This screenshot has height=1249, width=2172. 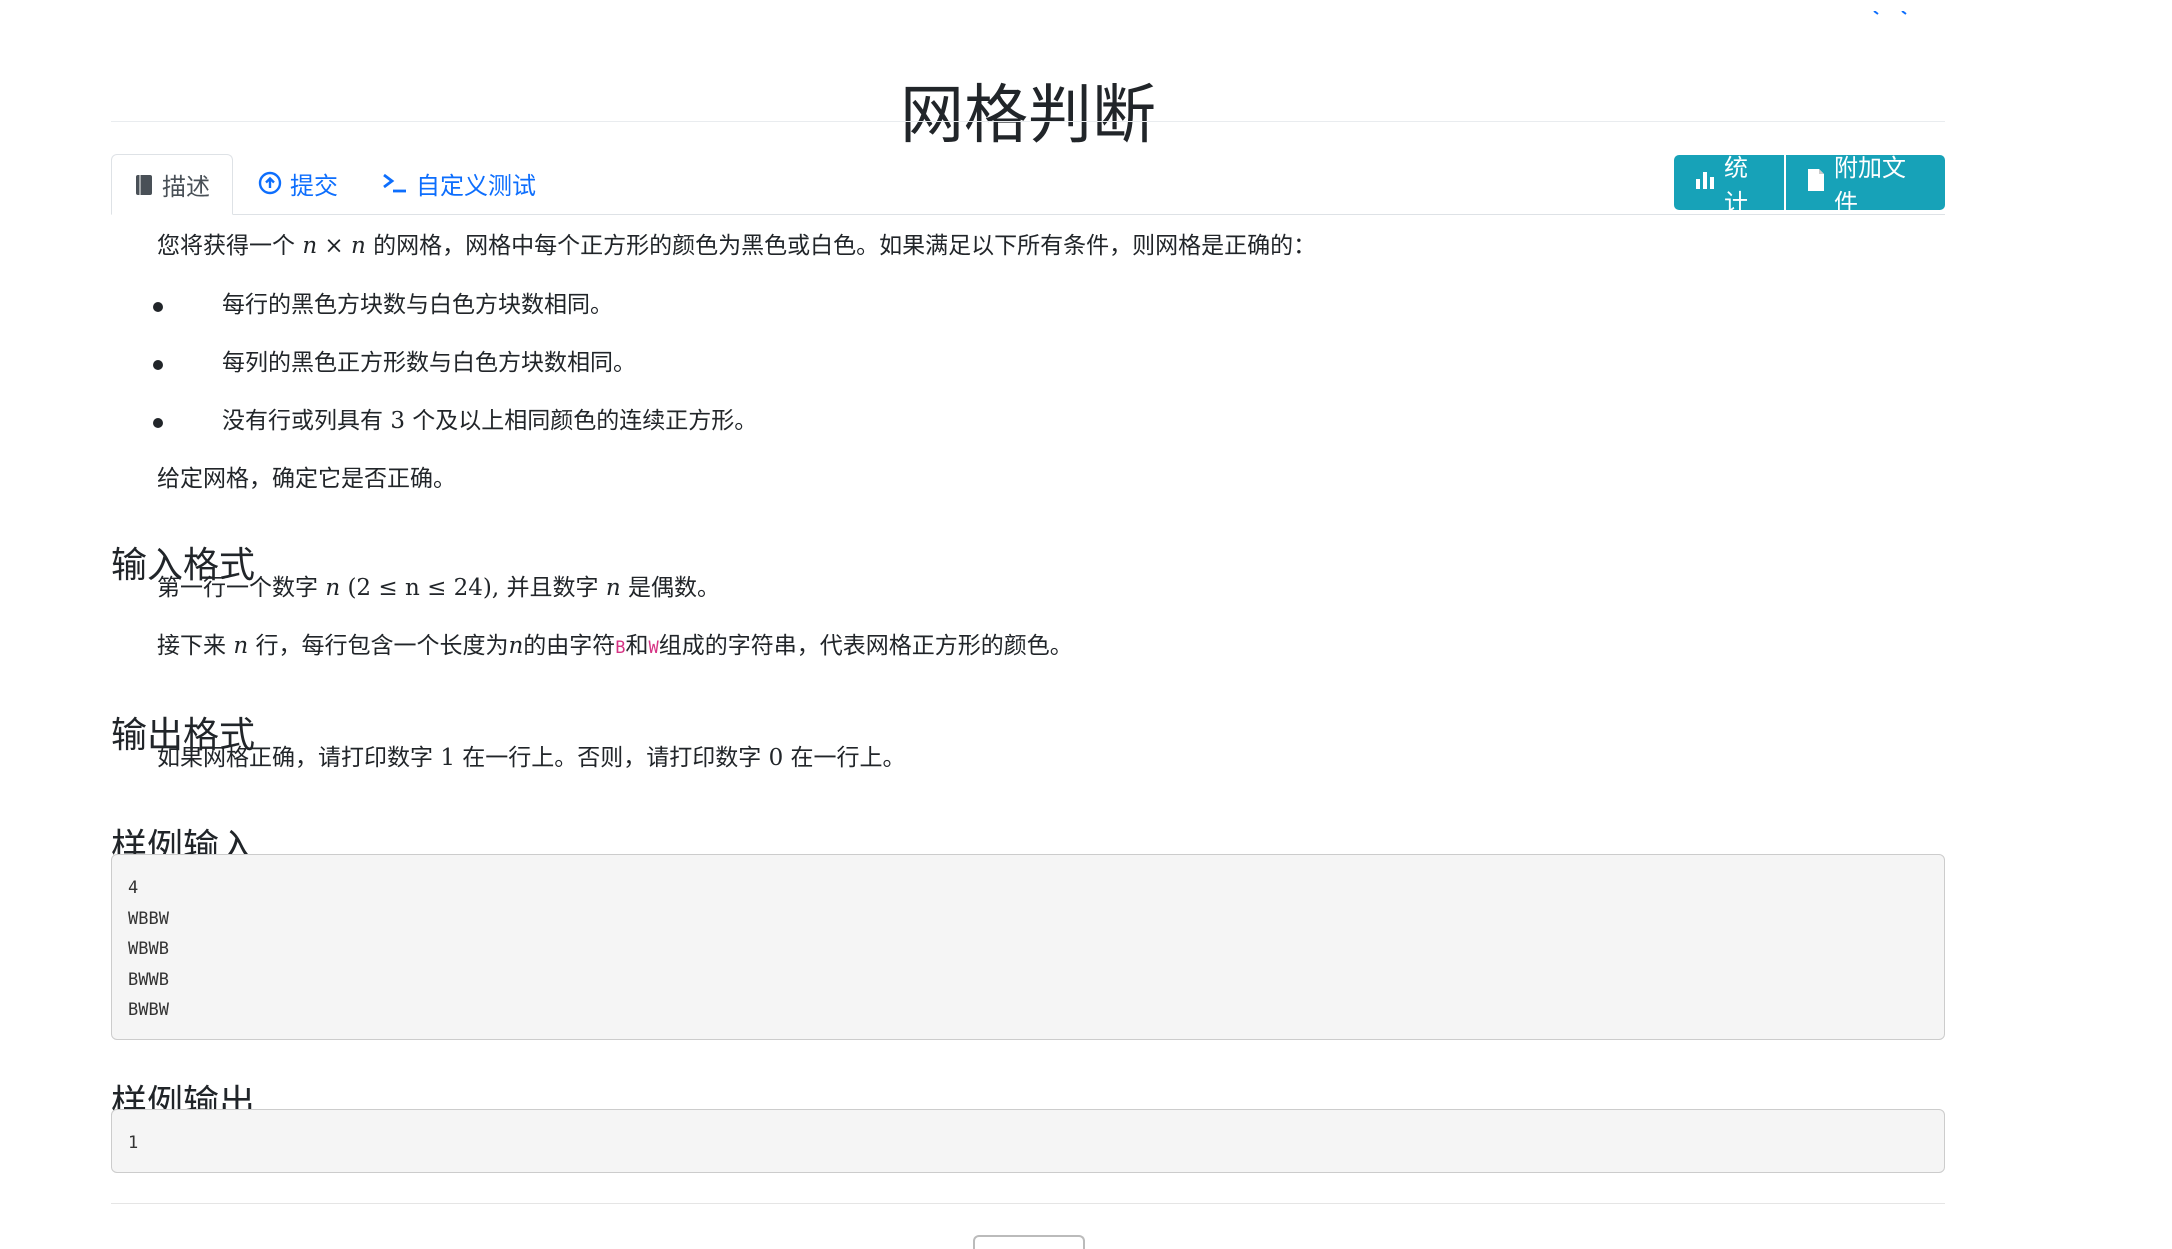 I want to click on char-b-code: B, so click(x=620, y=648).